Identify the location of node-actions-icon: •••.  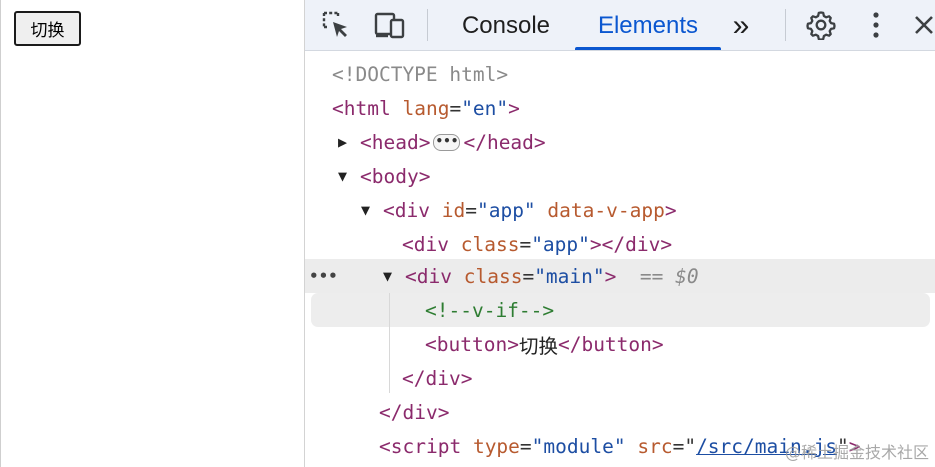
(323, 276).